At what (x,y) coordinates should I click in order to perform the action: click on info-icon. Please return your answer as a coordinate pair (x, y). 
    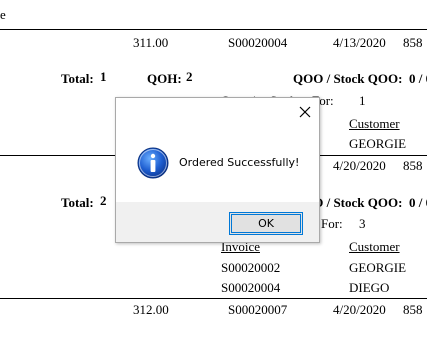
    Looking at the image, I should click on (153, 163).